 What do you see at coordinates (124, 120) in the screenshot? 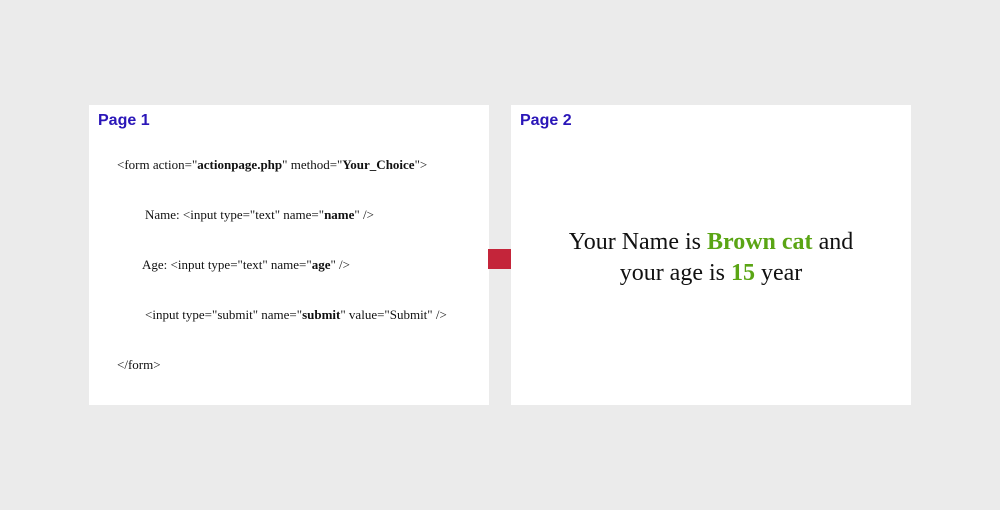
I see `page-1-title: Page 1` at bounding box center [124, 120].